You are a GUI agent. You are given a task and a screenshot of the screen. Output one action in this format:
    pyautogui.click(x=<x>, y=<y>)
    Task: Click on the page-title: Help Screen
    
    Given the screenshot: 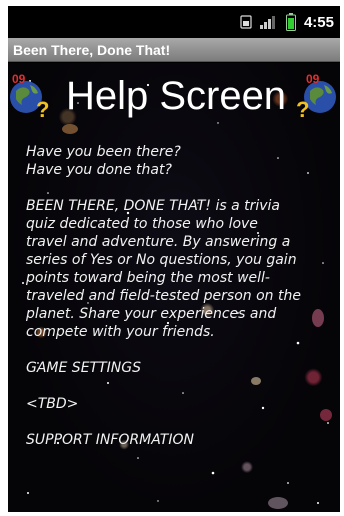 What is the action you would take?
    pyautogui.click(x=176, y=96)
    